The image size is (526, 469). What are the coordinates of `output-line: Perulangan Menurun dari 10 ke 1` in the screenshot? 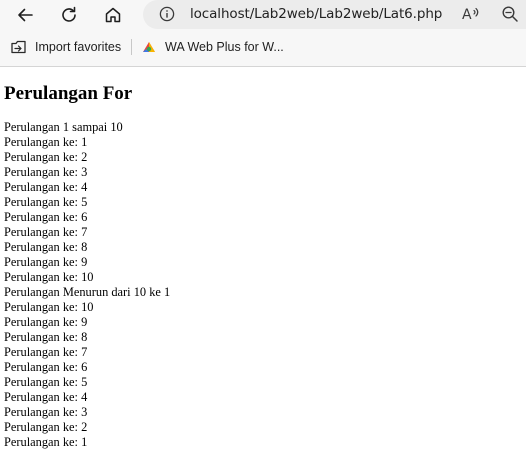 It's located at (87, 292).